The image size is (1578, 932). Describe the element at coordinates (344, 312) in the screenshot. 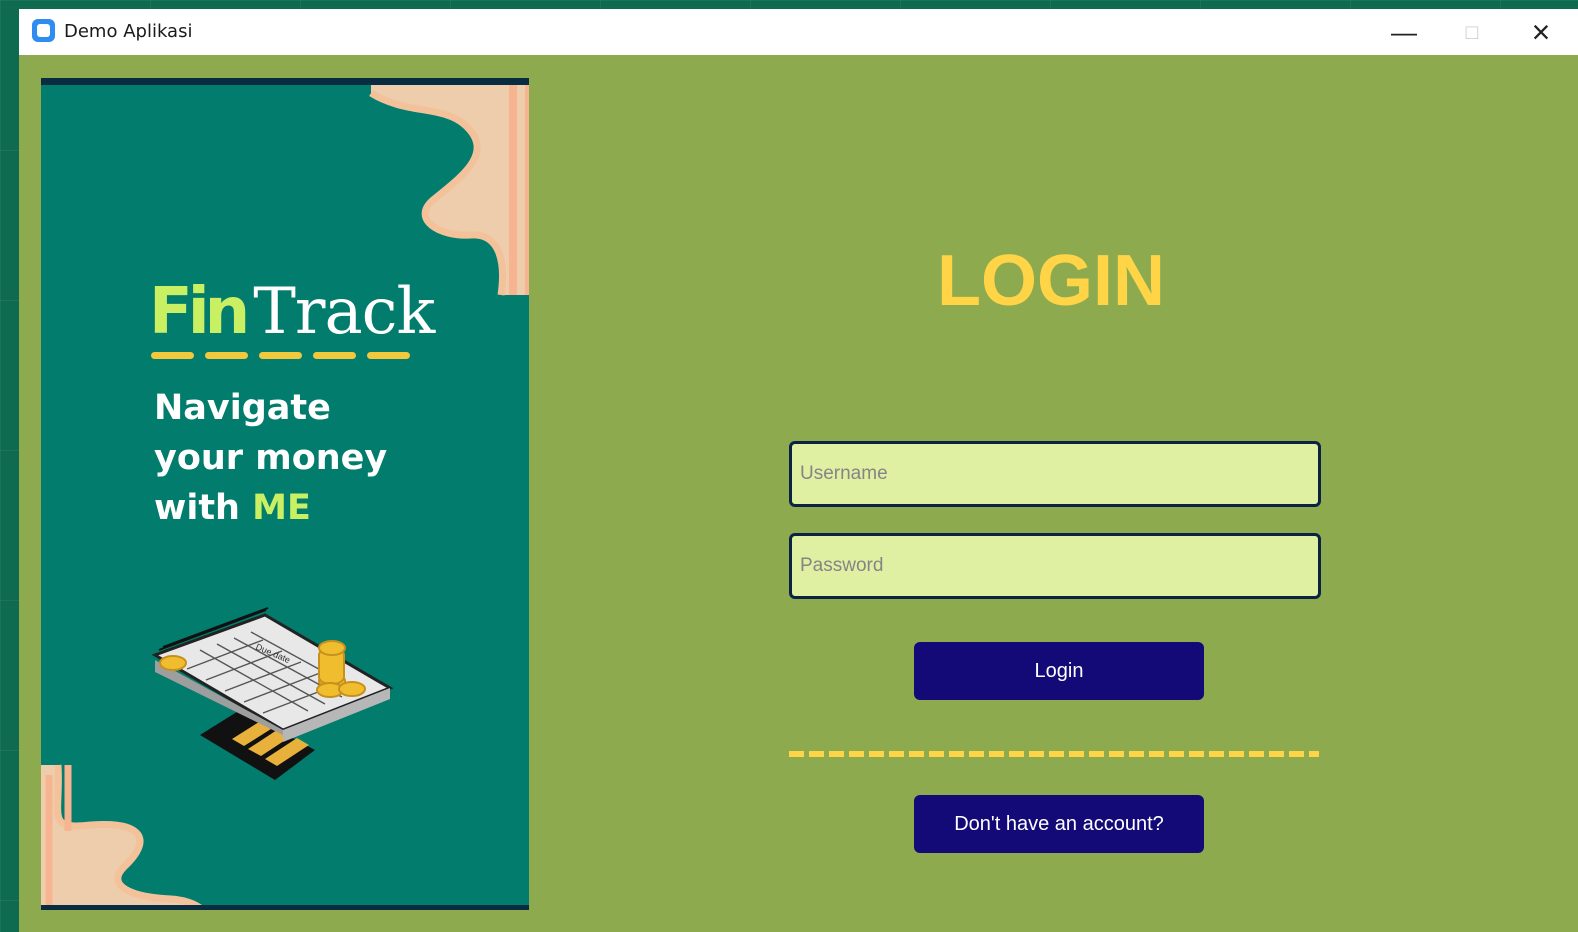

I see `brand-track-text: Track` at that location.